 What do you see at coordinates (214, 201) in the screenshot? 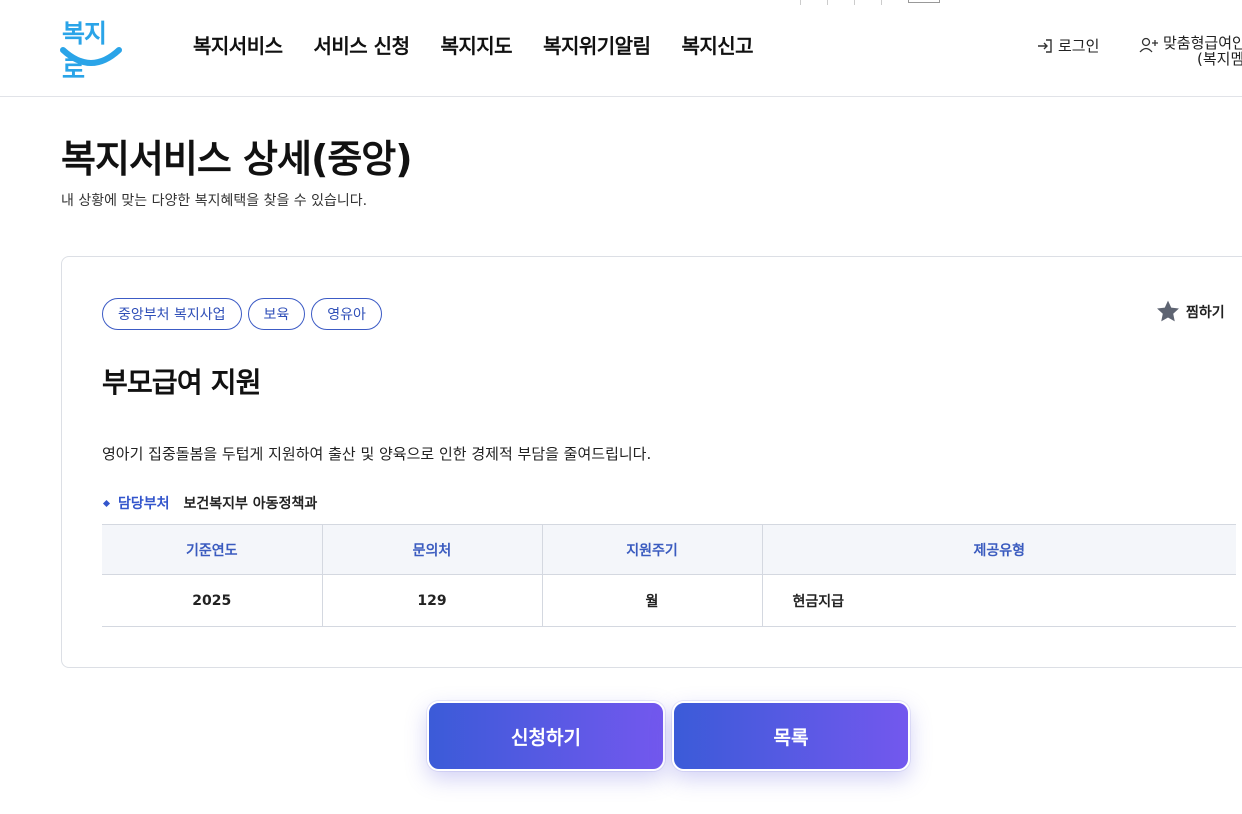
I see `page-description: 내 상황에 맞는 다양한 복지혜택을 찾을 수 있습니다.` at bounding box center [214, 201].